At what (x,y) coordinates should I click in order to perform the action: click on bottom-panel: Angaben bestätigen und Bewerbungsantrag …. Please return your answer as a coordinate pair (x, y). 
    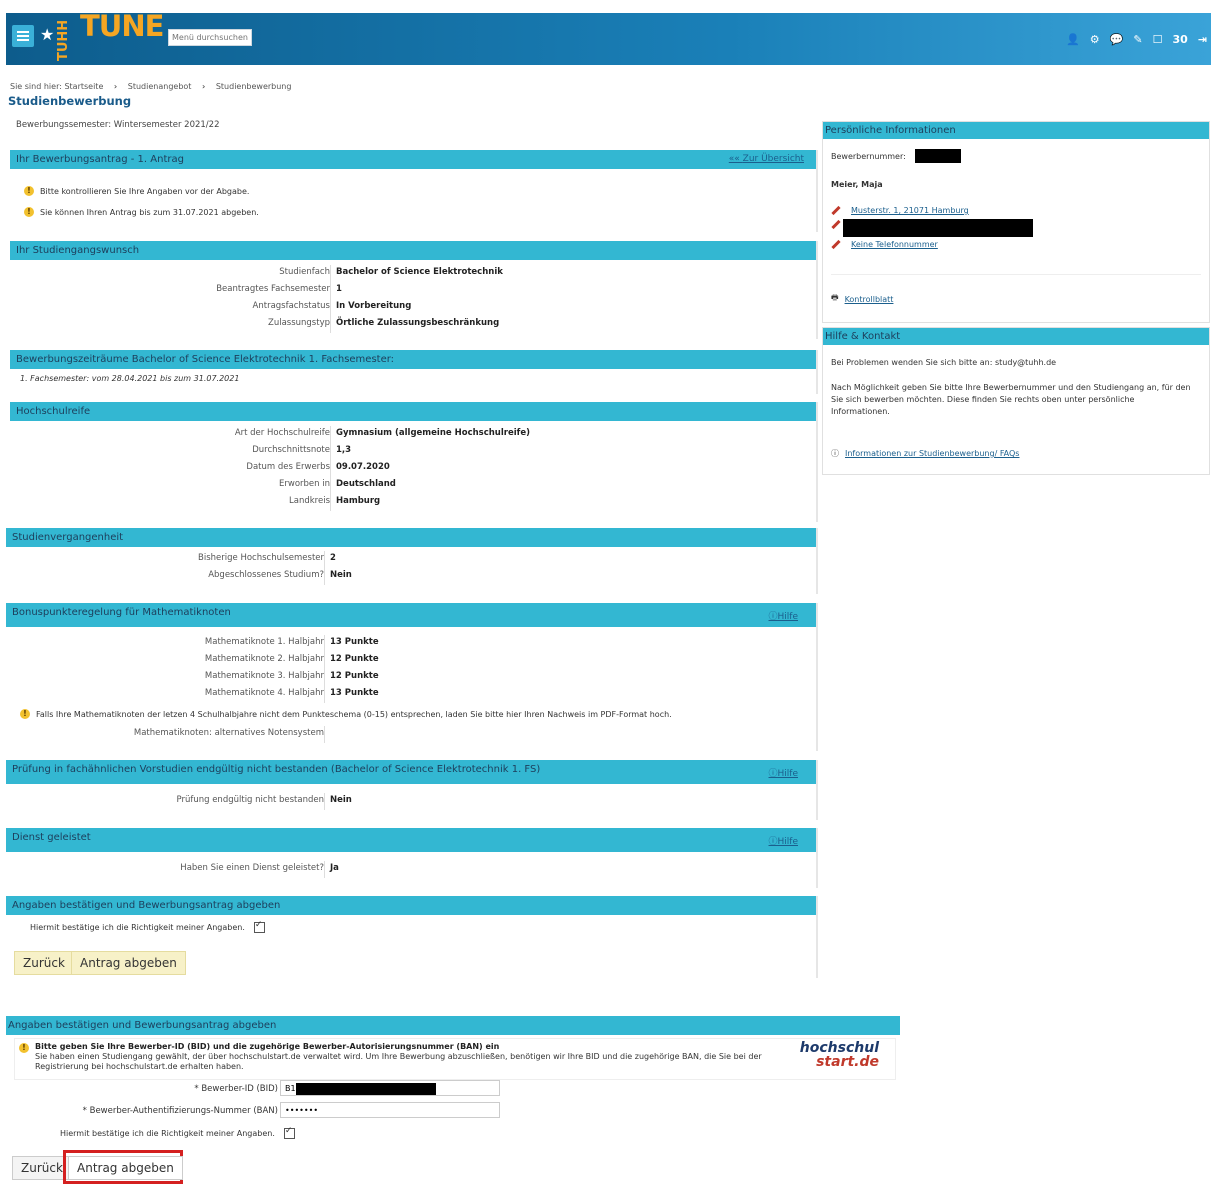
    Looking at the image, I should click on (453, 1102).